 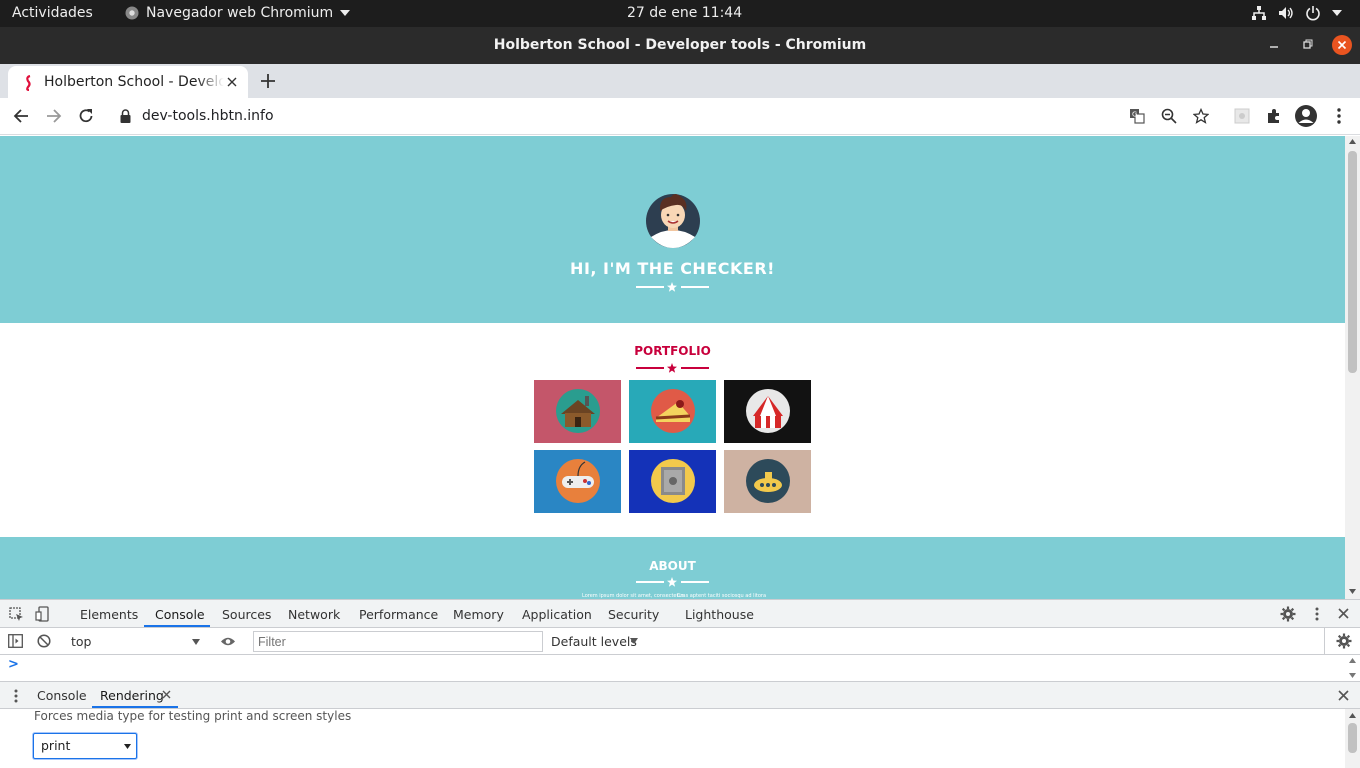 I want to click on devtools-tab-console: Console, so click(x=180, y=614).